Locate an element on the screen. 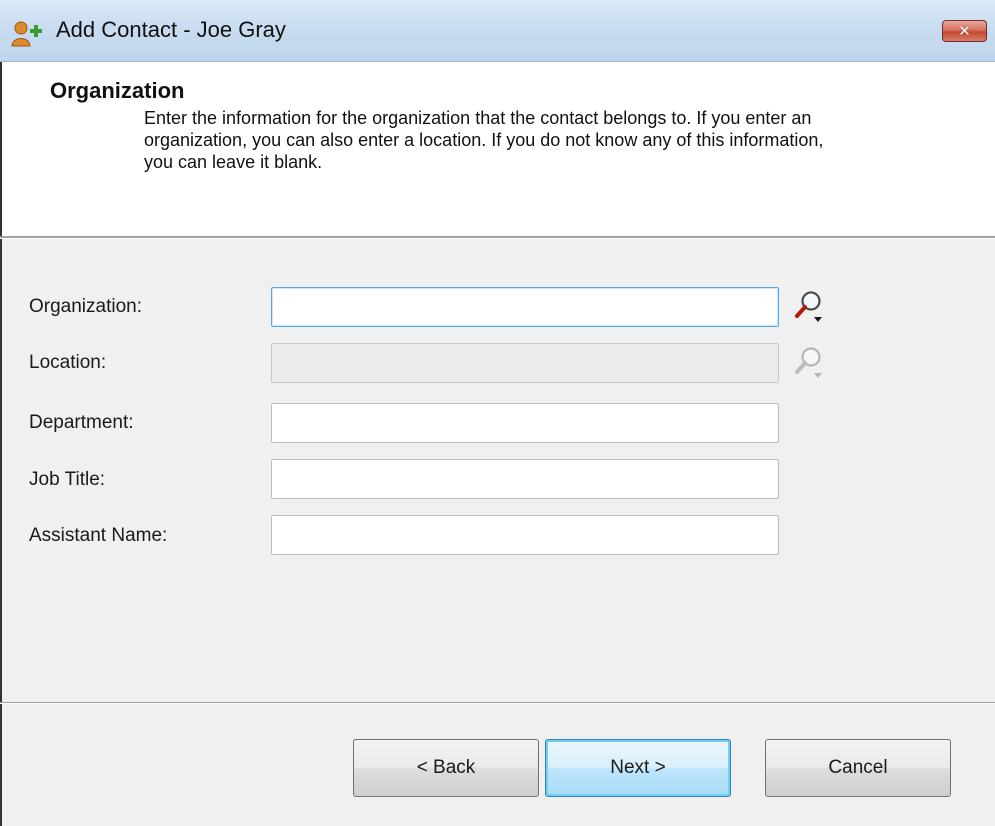 This screenshot has width=995, height=826. close-button: ✕ is located at coordinates (964, 31).